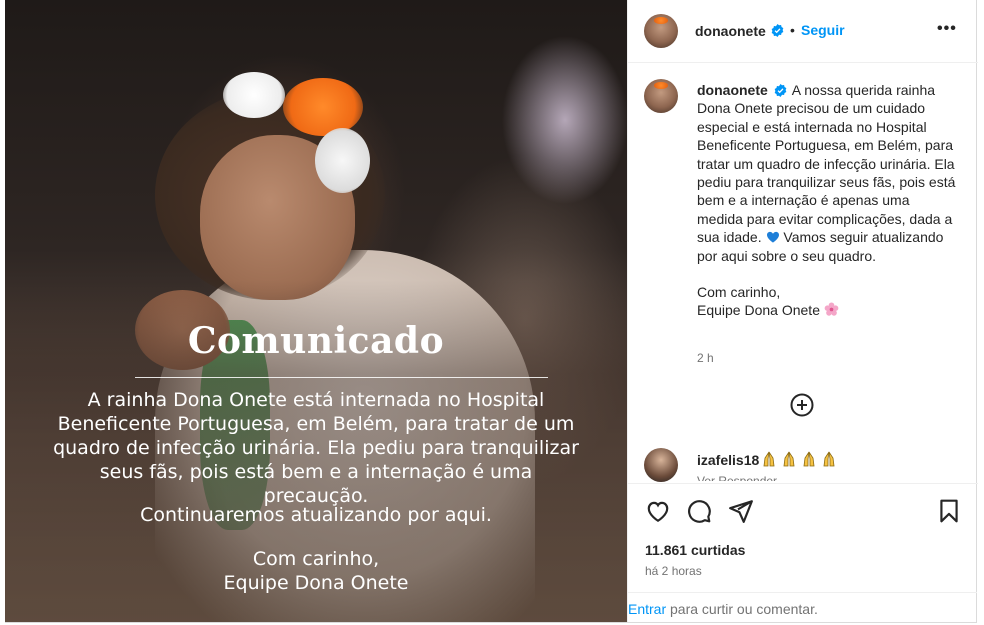 The image size is (984, 625). What do you see at coordinates (647, 609) in the screenshot?
I see `login-link: Entrar` at bounding box center [647, 609].